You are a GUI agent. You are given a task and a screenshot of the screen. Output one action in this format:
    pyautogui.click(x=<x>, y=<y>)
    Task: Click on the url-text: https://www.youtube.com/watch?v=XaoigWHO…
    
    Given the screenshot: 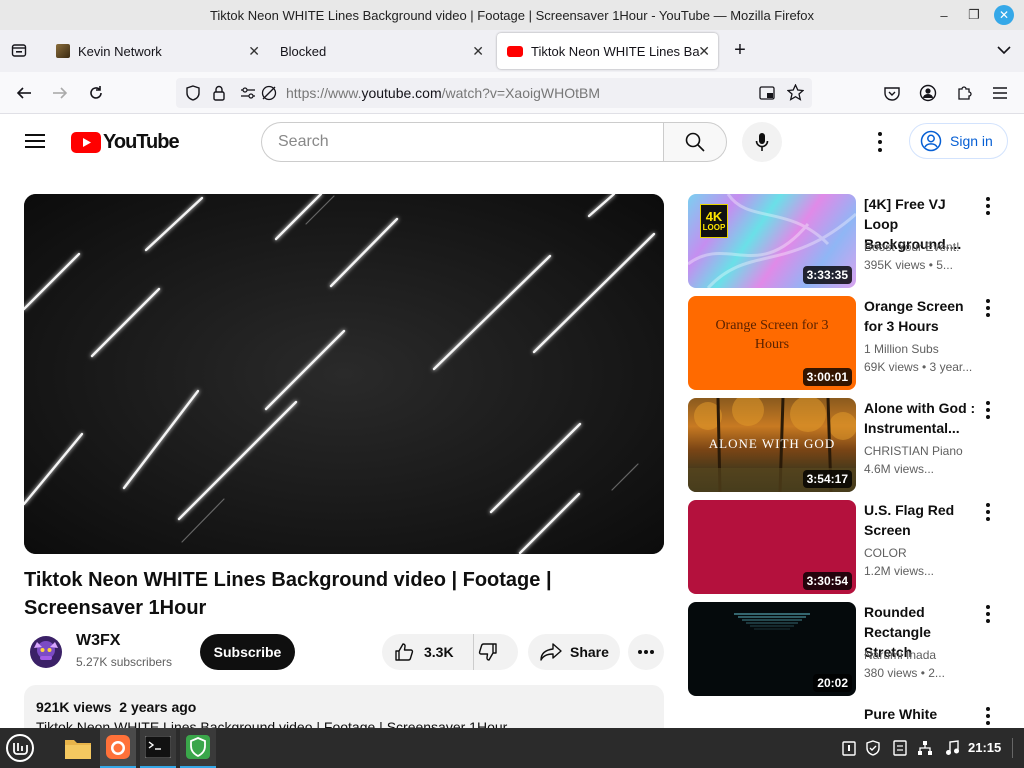 What is the action you would take?
    pyautogui.click(x=443, y=93)
    